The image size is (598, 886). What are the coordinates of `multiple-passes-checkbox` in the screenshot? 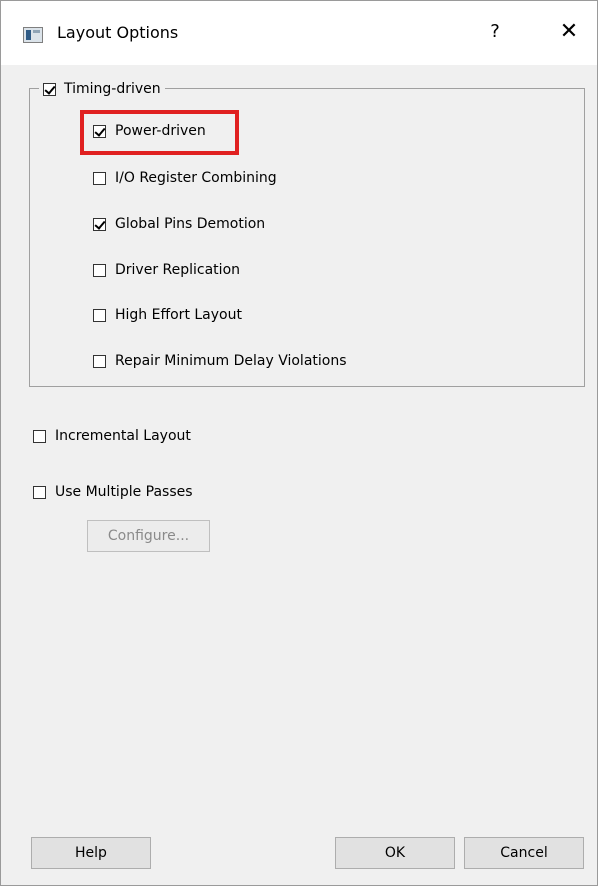 It's located at (39, 492).